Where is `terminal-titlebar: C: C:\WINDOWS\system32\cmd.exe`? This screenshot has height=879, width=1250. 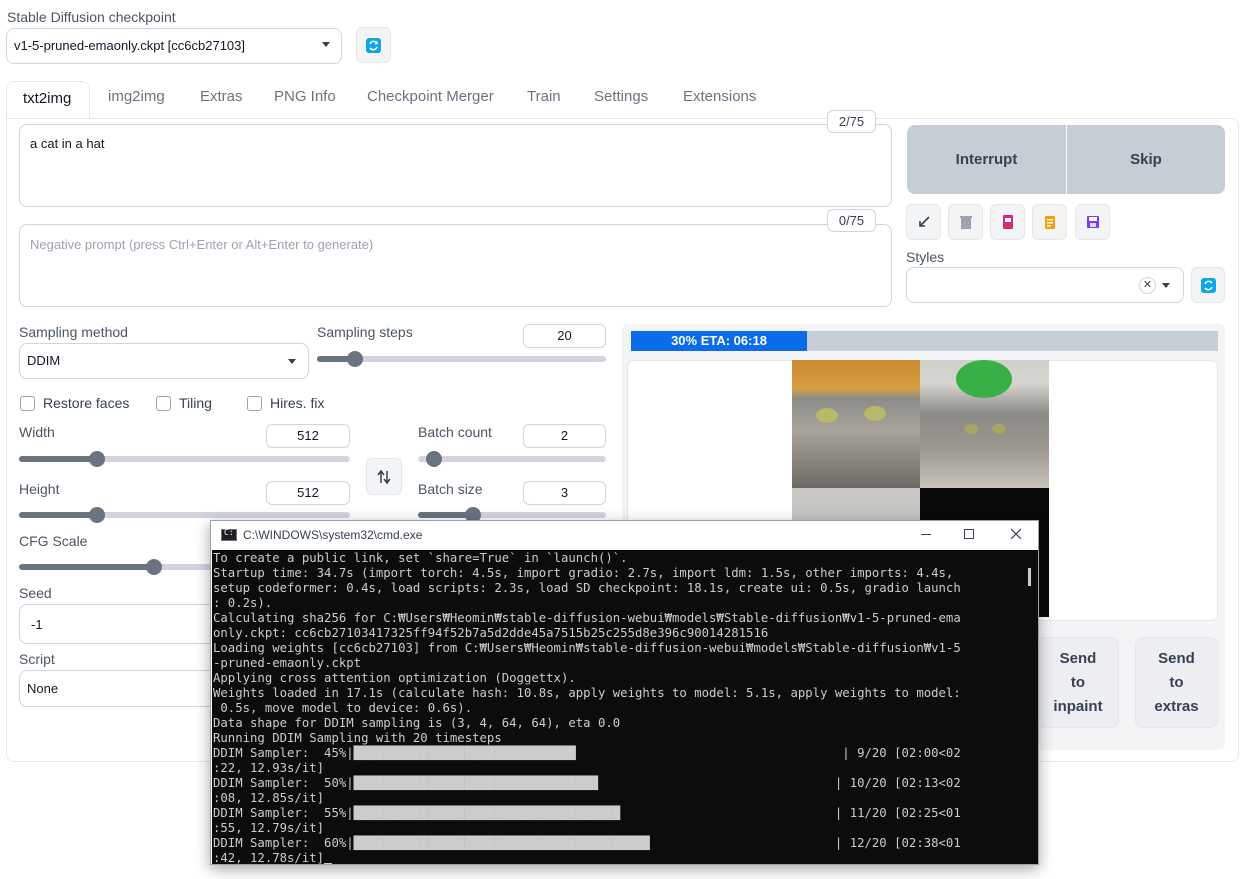
terminal-titlebar: C: C:\WINDOWS\system32\cmd.exe is located at coordinates (624, 535).